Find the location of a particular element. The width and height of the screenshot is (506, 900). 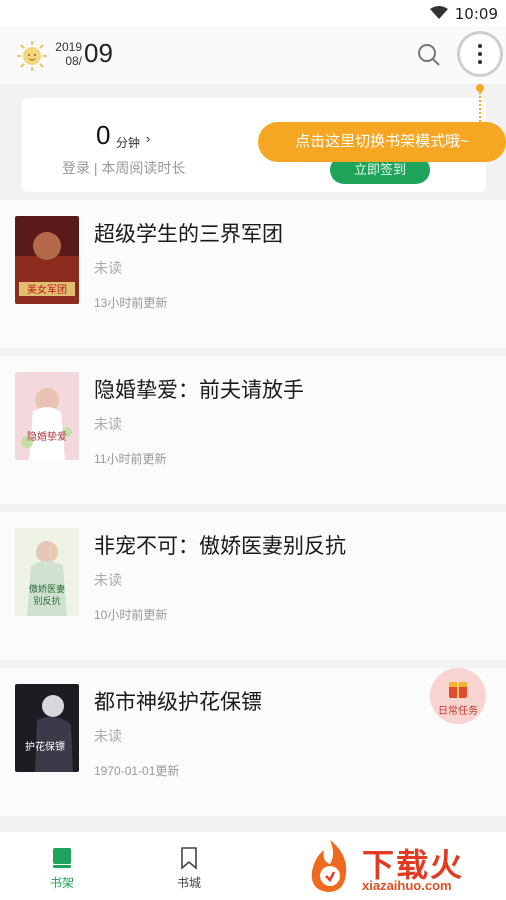

watermark-url: xiazaihuo.com is located at coordinates (407, 885).